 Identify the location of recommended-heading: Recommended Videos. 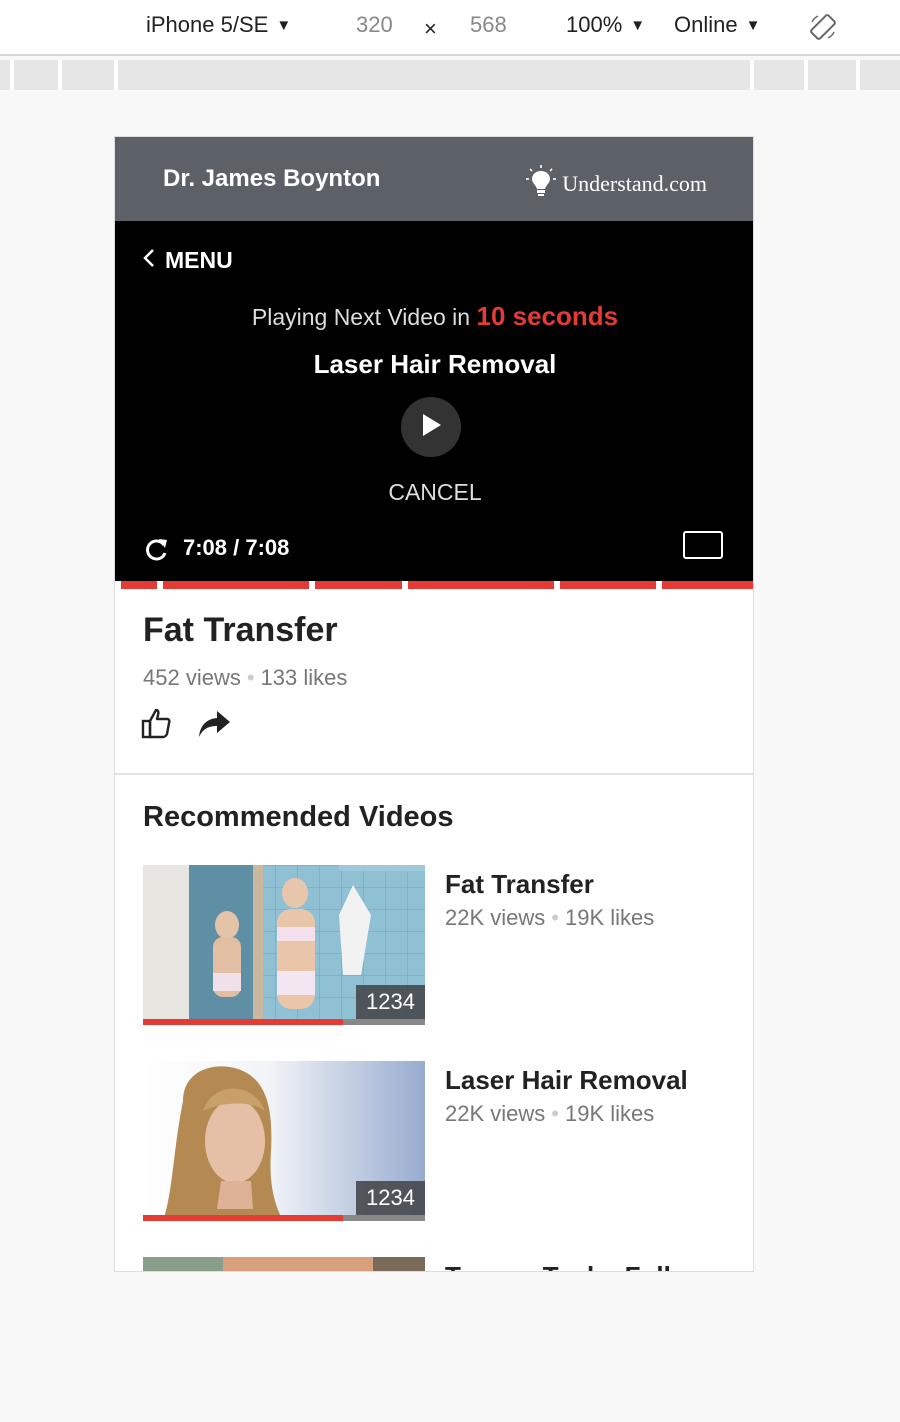
(298, 817).